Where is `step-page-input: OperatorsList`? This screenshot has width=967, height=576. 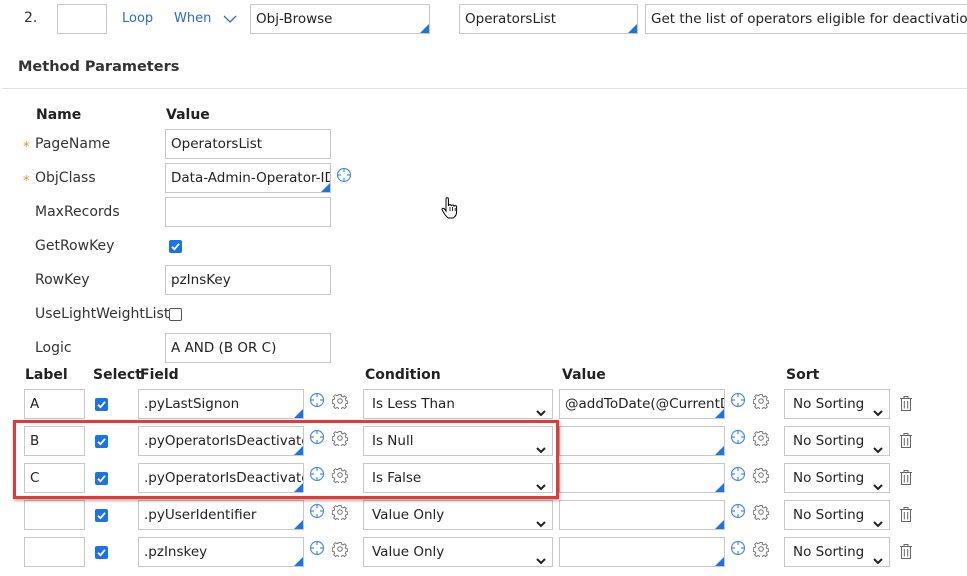 step-page-input: OperatorsList is located at coordinates (548, 19).